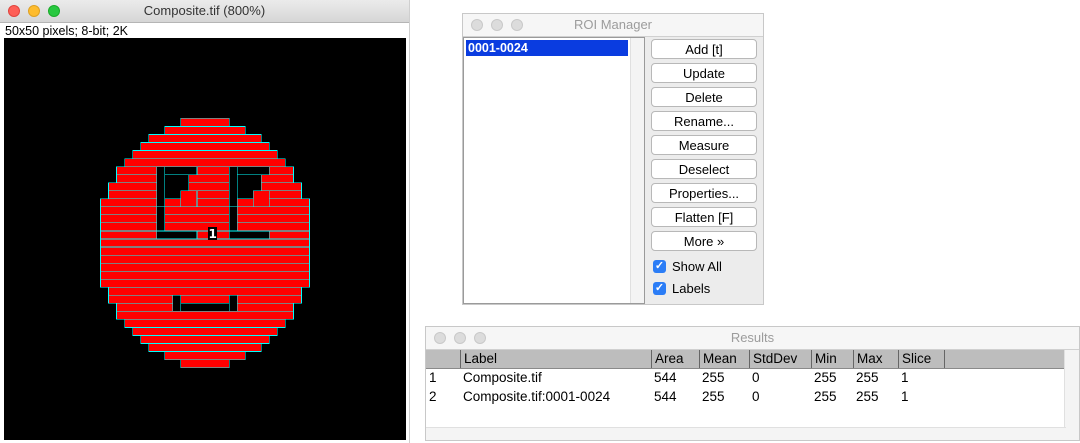 The image size is (1080, 443). I want to click on roi-list-scrollbar, so click(637, 170).